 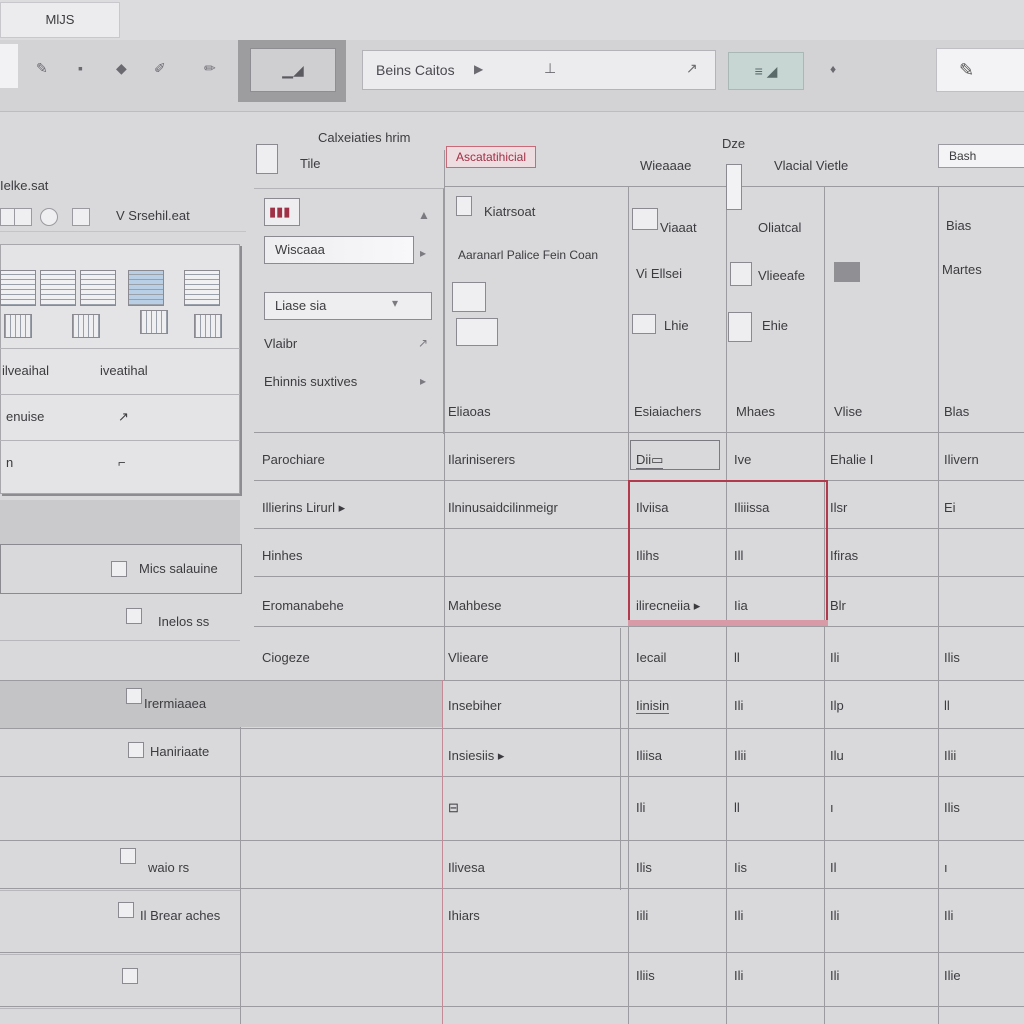 What do you see at coordinates (838, 605) in the screenshot?
I see `table-cell: Blr` at bounding box center [838, 605].